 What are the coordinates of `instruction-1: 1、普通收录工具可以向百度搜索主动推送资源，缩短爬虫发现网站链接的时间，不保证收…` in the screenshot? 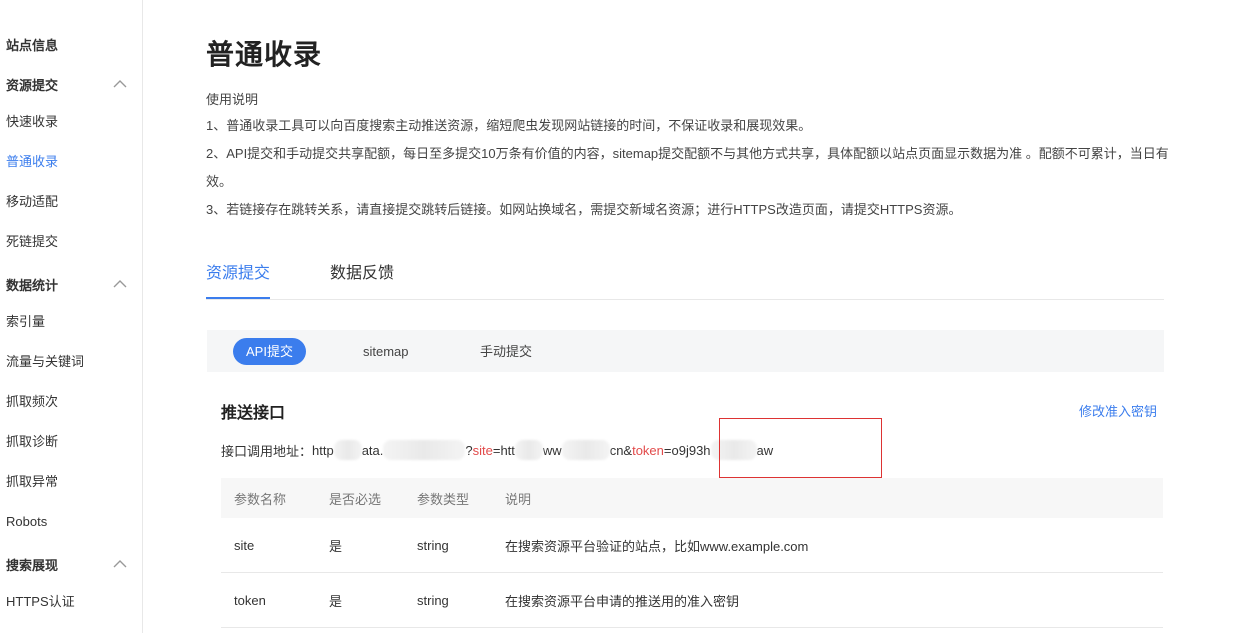 It's located at (509, 125).